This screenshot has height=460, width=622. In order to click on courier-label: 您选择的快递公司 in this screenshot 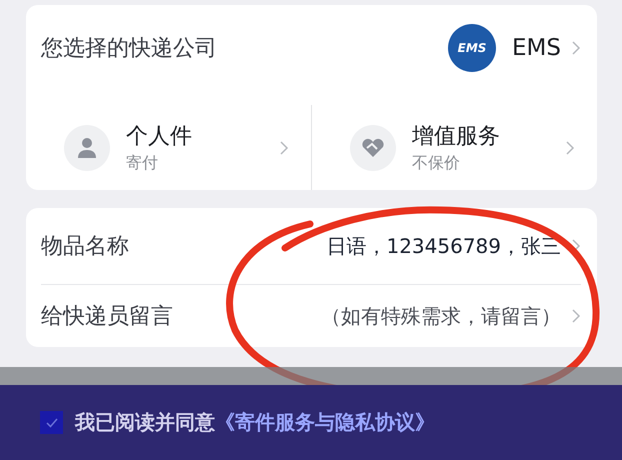, I will do `click(129, 48)`.